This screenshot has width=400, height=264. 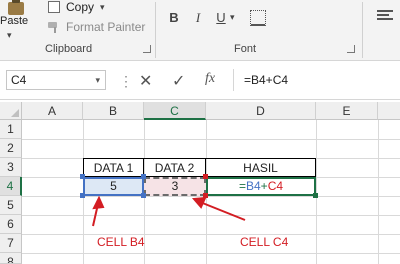 What do you see at coordinates (147, 49) in the screenshot?
I see `clipboard-dialog-launcher-icon` at bounding box center [147, 49].